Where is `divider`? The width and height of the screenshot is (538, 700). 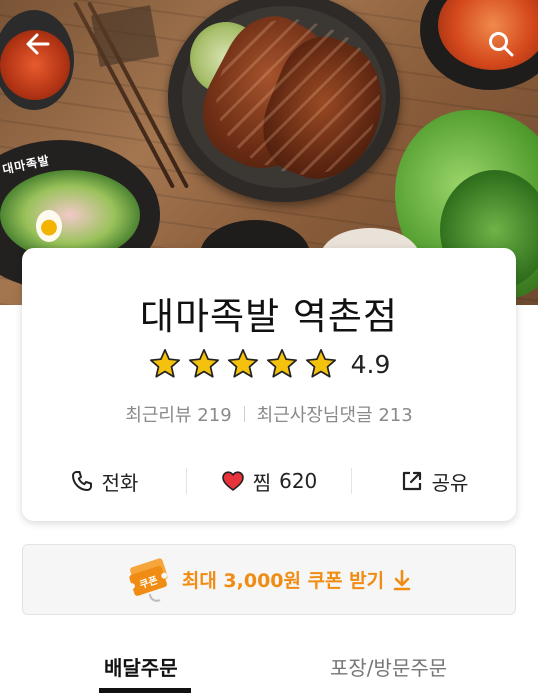 divider is located at coordinates (244, 414).